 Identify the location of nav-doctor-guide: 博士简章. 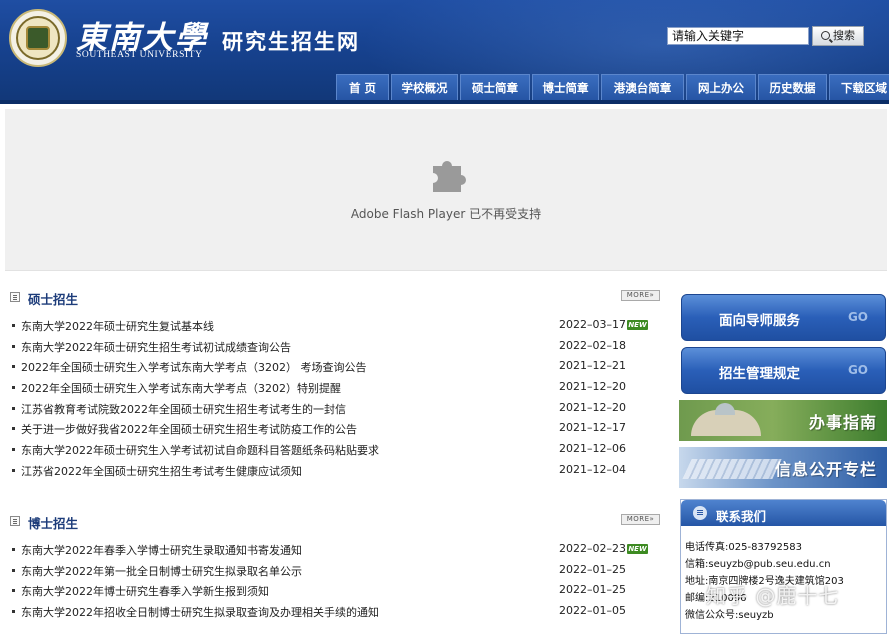
(565, 87).